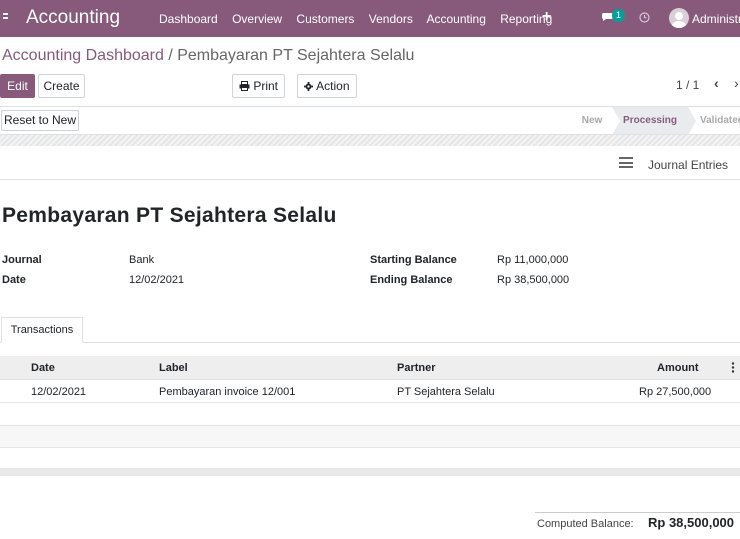 The image size is (740, 539). What do you see at coordinates (333, 86) in the screenshot?
I see `action-label: Action` at bounding box center [333, 86].